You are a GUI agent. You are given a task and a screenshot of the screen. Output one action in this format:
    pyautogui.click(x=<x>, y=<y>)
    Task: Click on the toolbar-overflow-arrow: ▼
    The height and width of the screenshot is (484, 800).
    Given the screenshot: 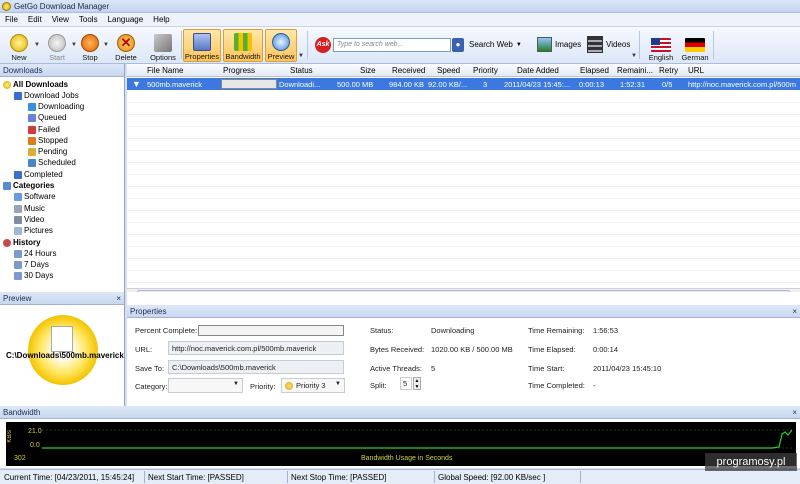 What is the action you would take?
    pyautogui.click(x=301, y=56)
    